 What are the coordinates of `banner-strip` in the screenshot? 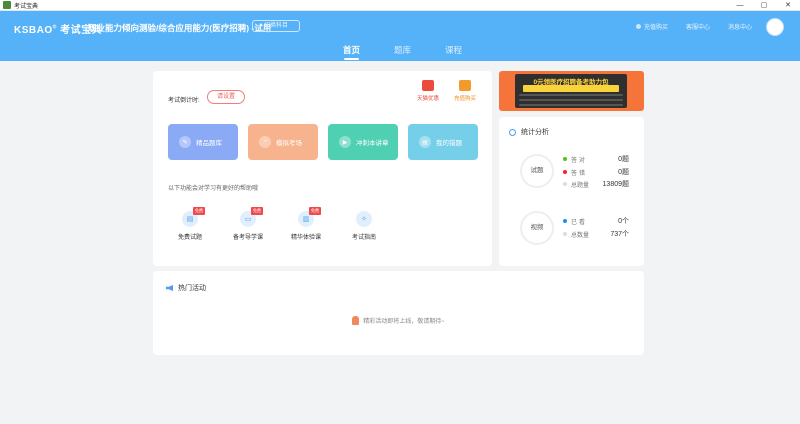 It's located at (571, 88).